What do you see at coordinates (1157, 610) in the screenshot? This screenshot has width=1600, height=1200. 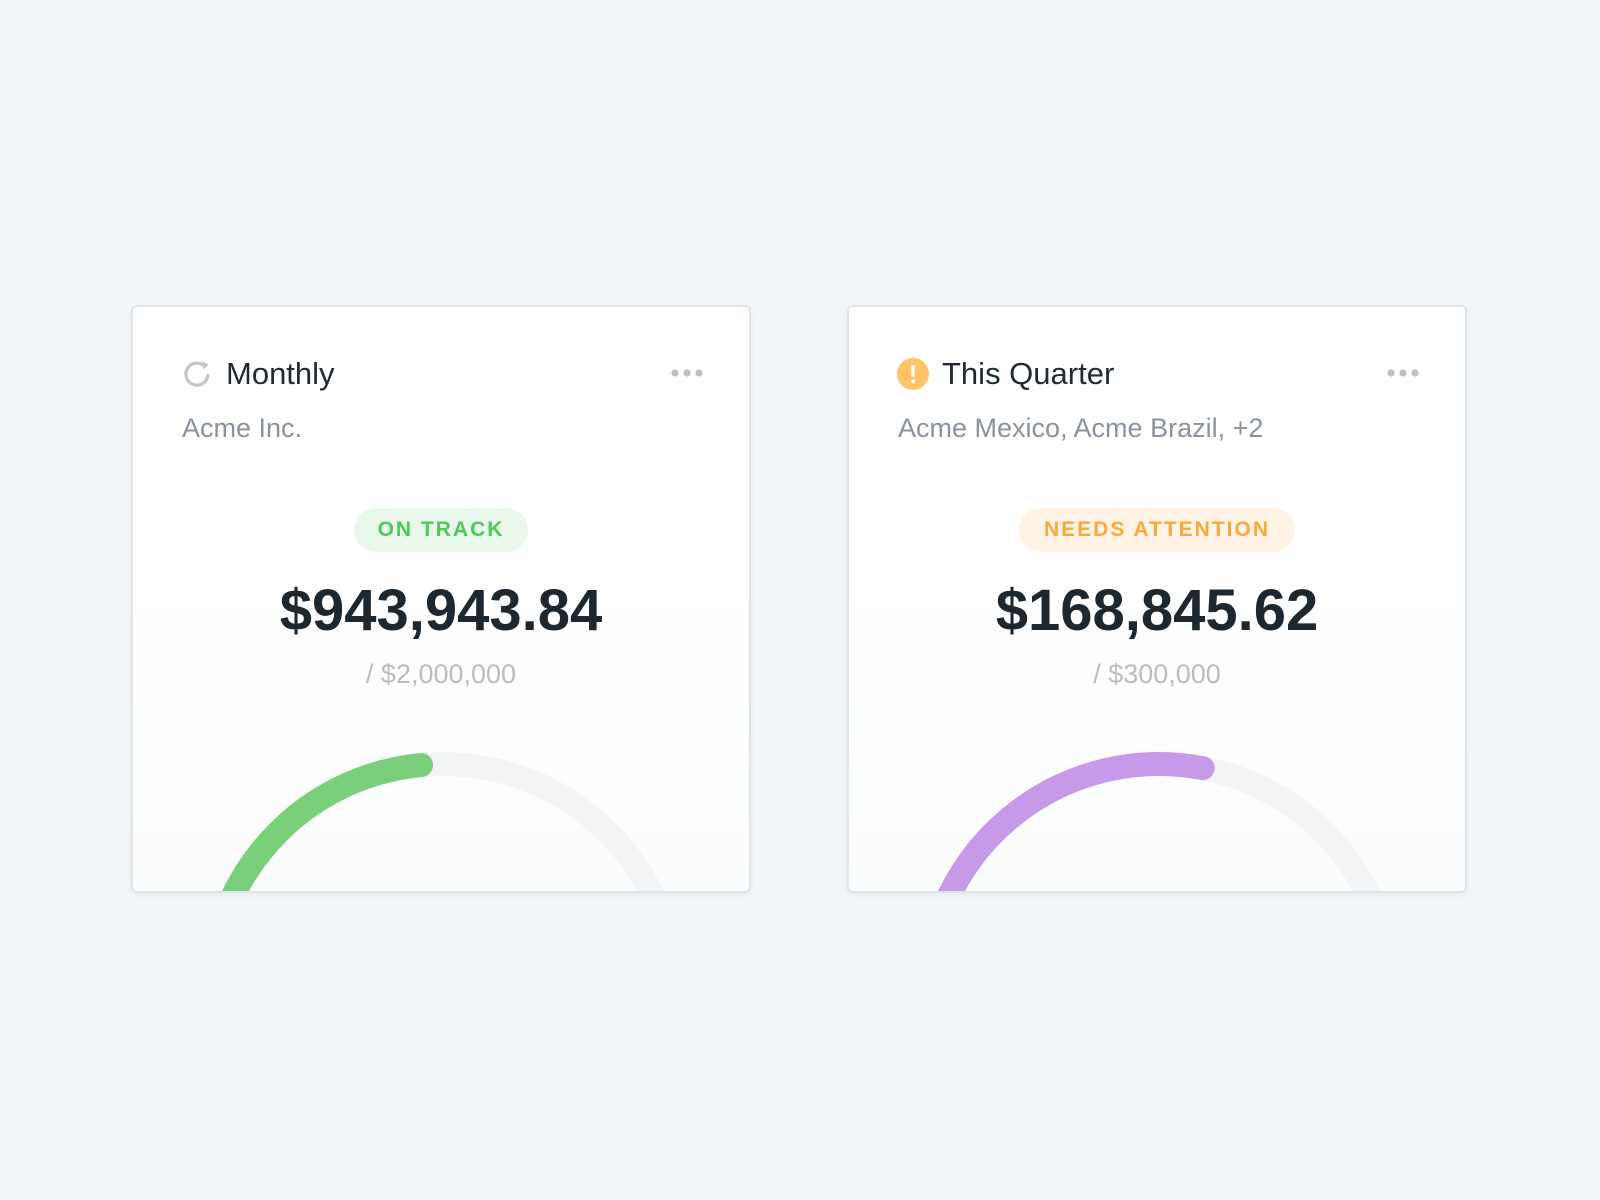 I see `amount-value: $168,845.62` at bounding box center [1157, 610].